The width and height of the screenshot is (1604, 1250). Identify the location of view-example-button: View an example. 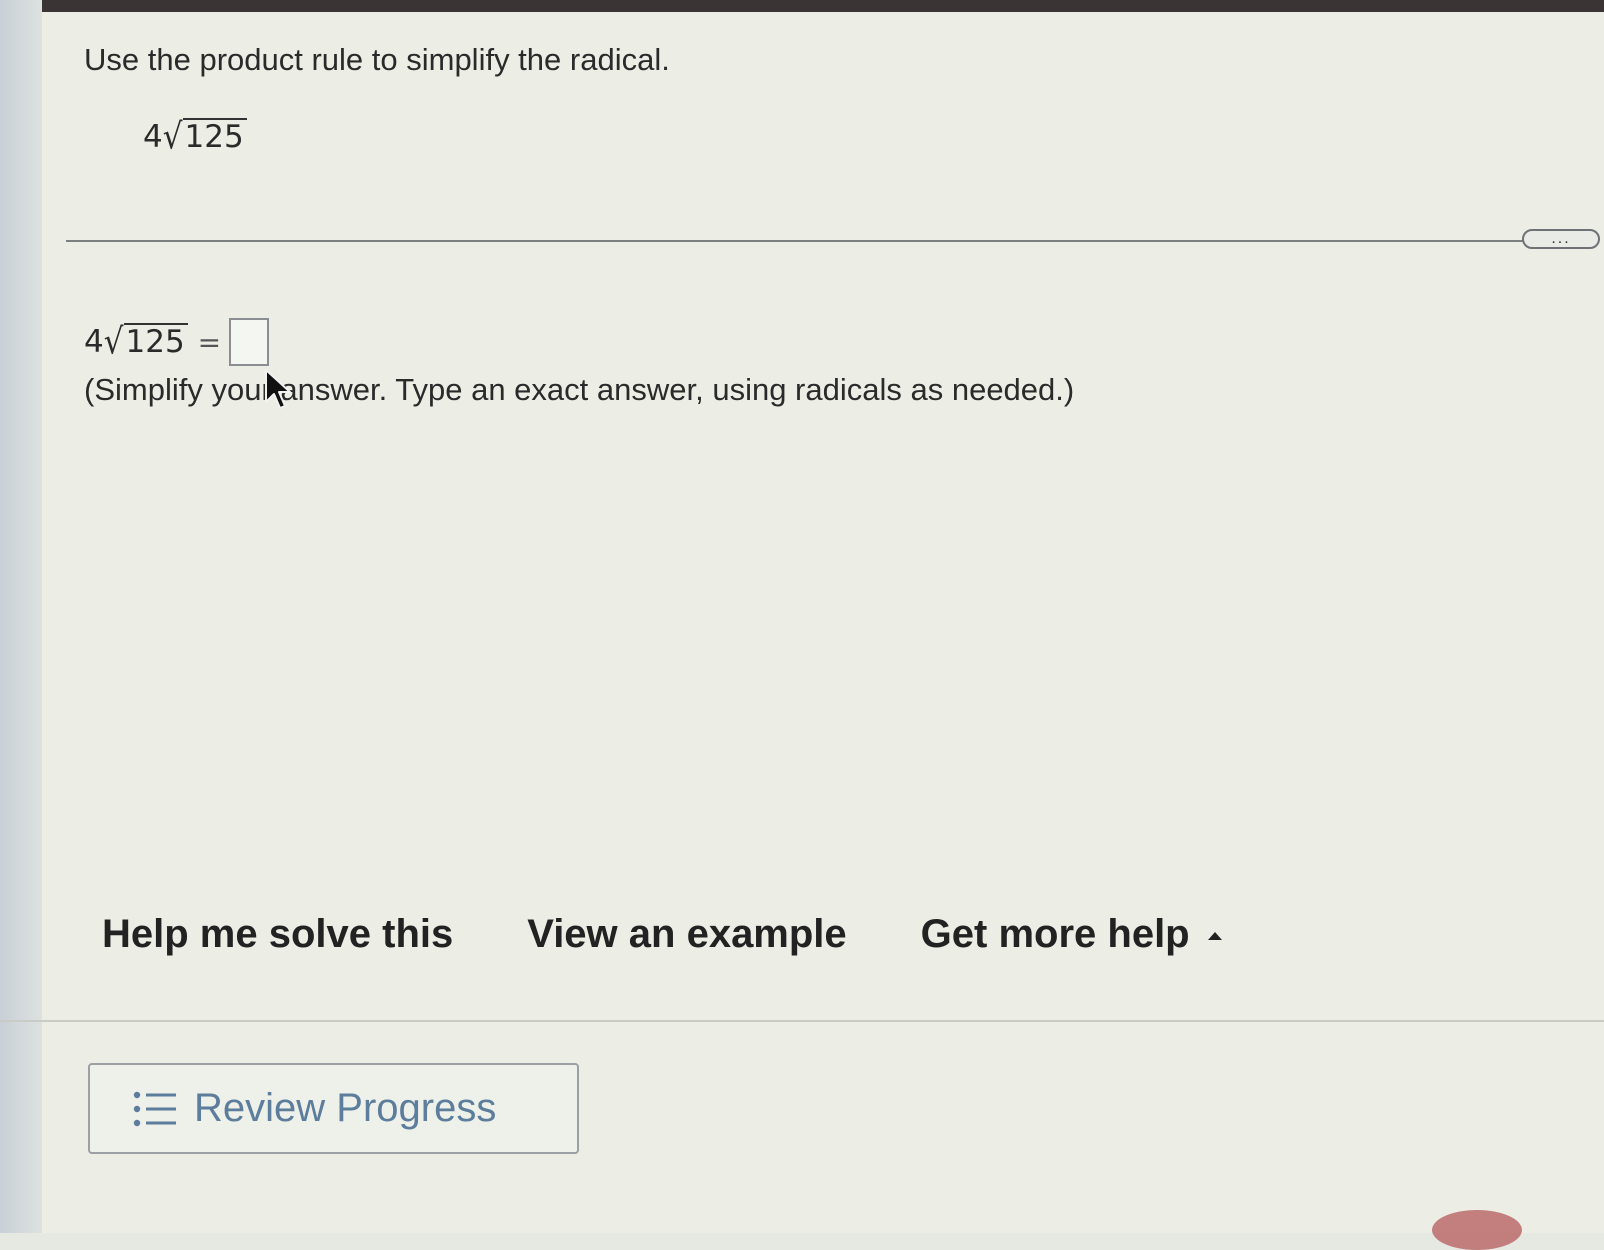
(686, 934).